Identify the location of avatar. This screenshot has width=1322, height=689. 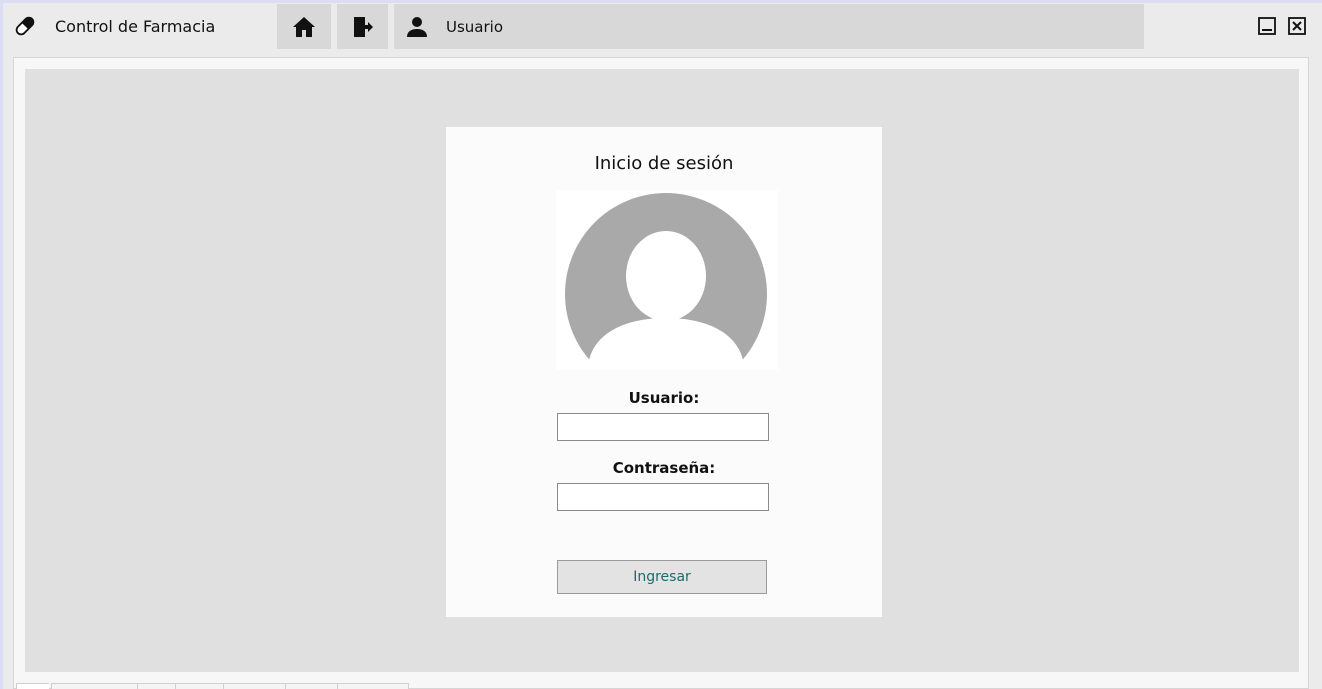
(667, 280).